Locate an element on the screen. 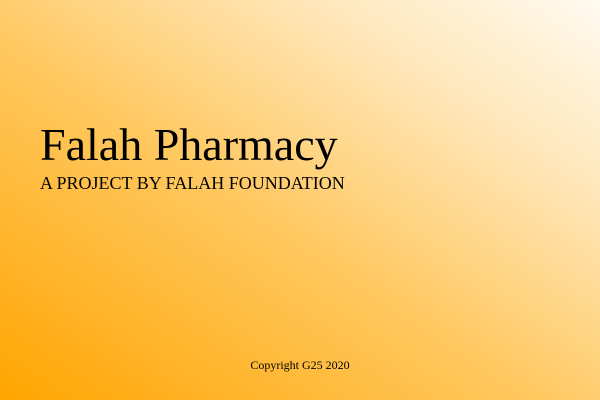 The width and height of the screenshot is (600, 400). app-subtitle: A PROJECT BY FALAH FOUNDATION is located at coordinates (192, 183).